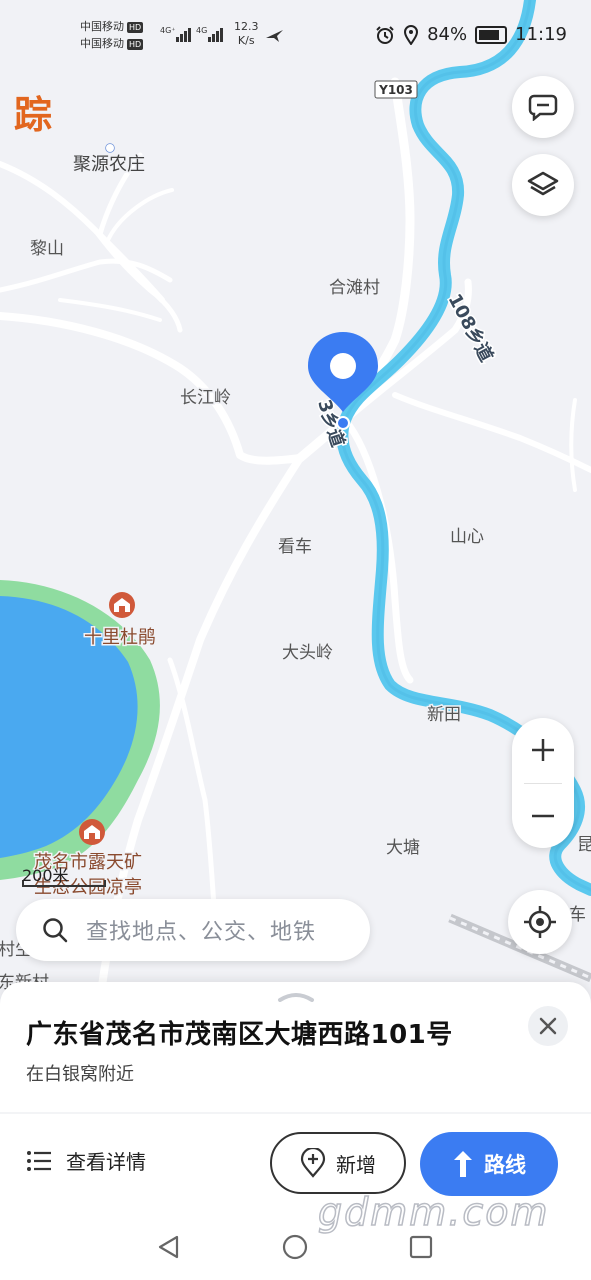  I want to click on message-icon, so click(543, 107).